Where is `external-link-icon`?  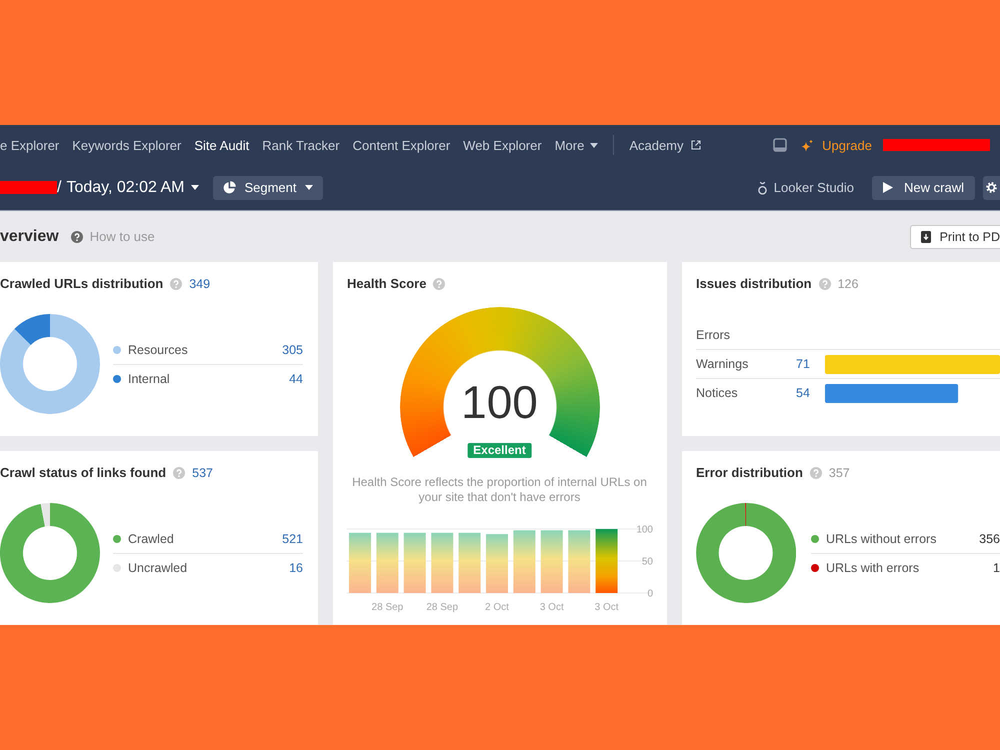 external-link-icon is located at coordinates (695, 145).